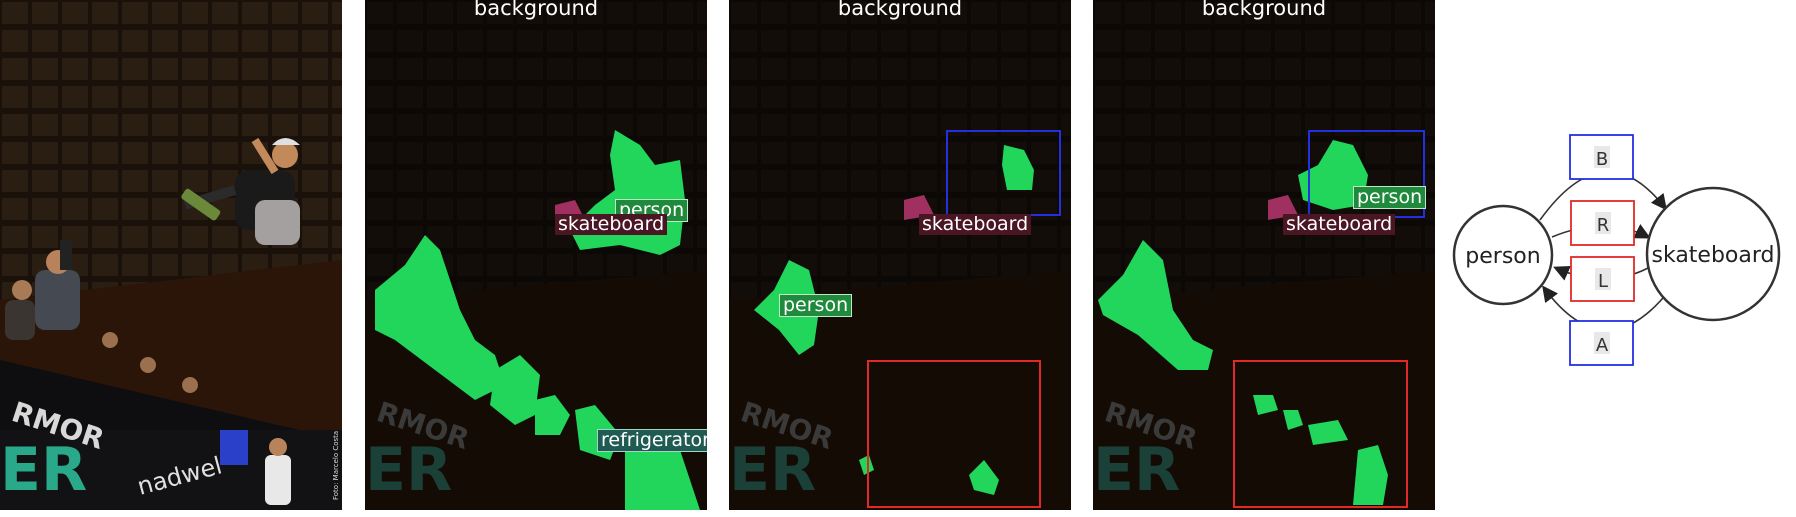 The image size is (1796, 517). What do you see at coordinates (1602, 345) in the screenshot?
I see `svg-text: A` at bounding box center [1602, 345].